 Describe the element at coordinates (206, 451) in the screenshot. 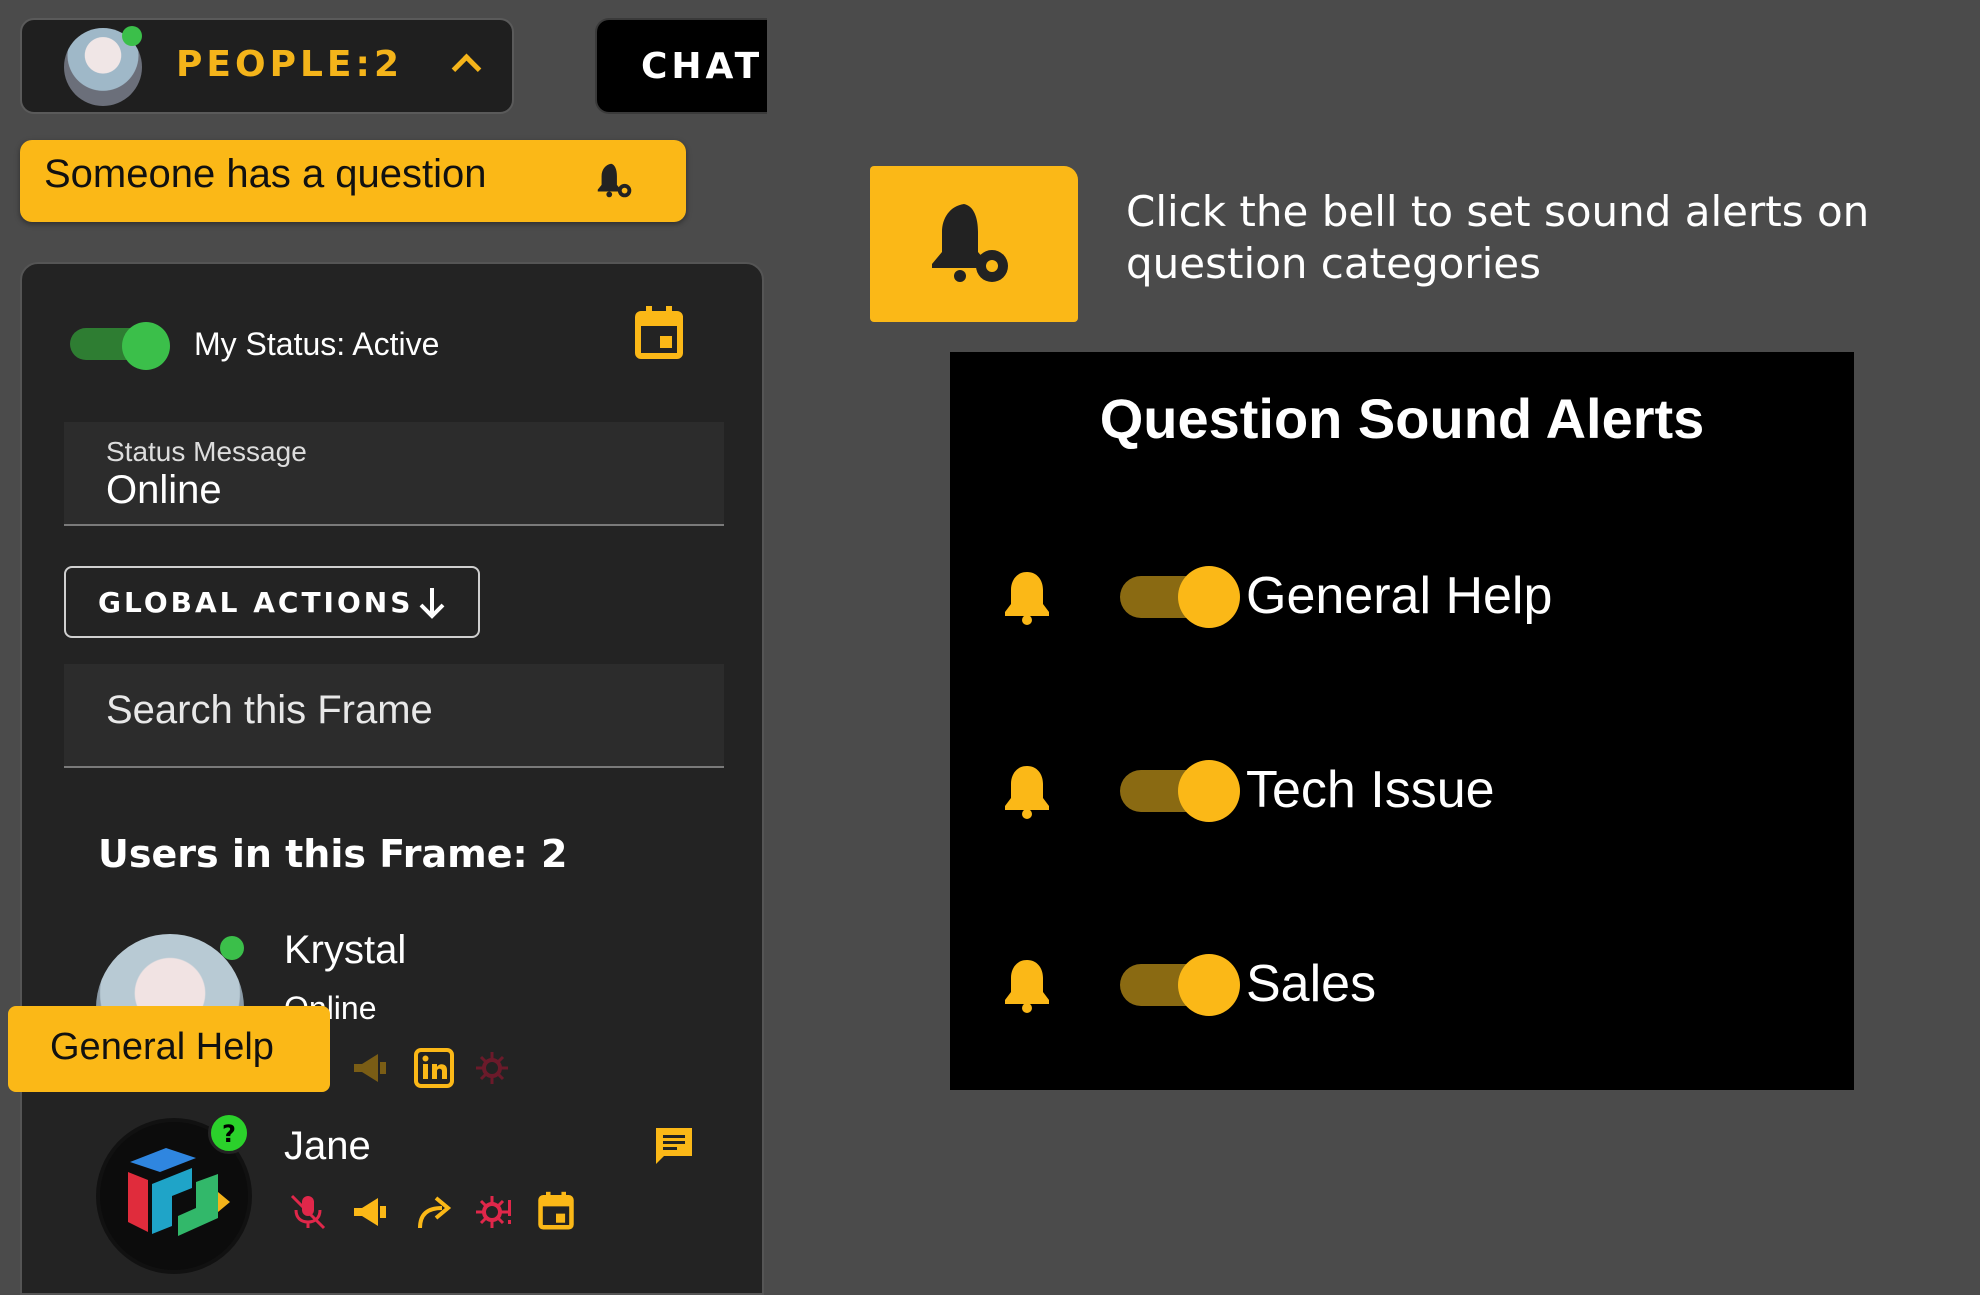

I see `status-message-label: Status Message` at that location.